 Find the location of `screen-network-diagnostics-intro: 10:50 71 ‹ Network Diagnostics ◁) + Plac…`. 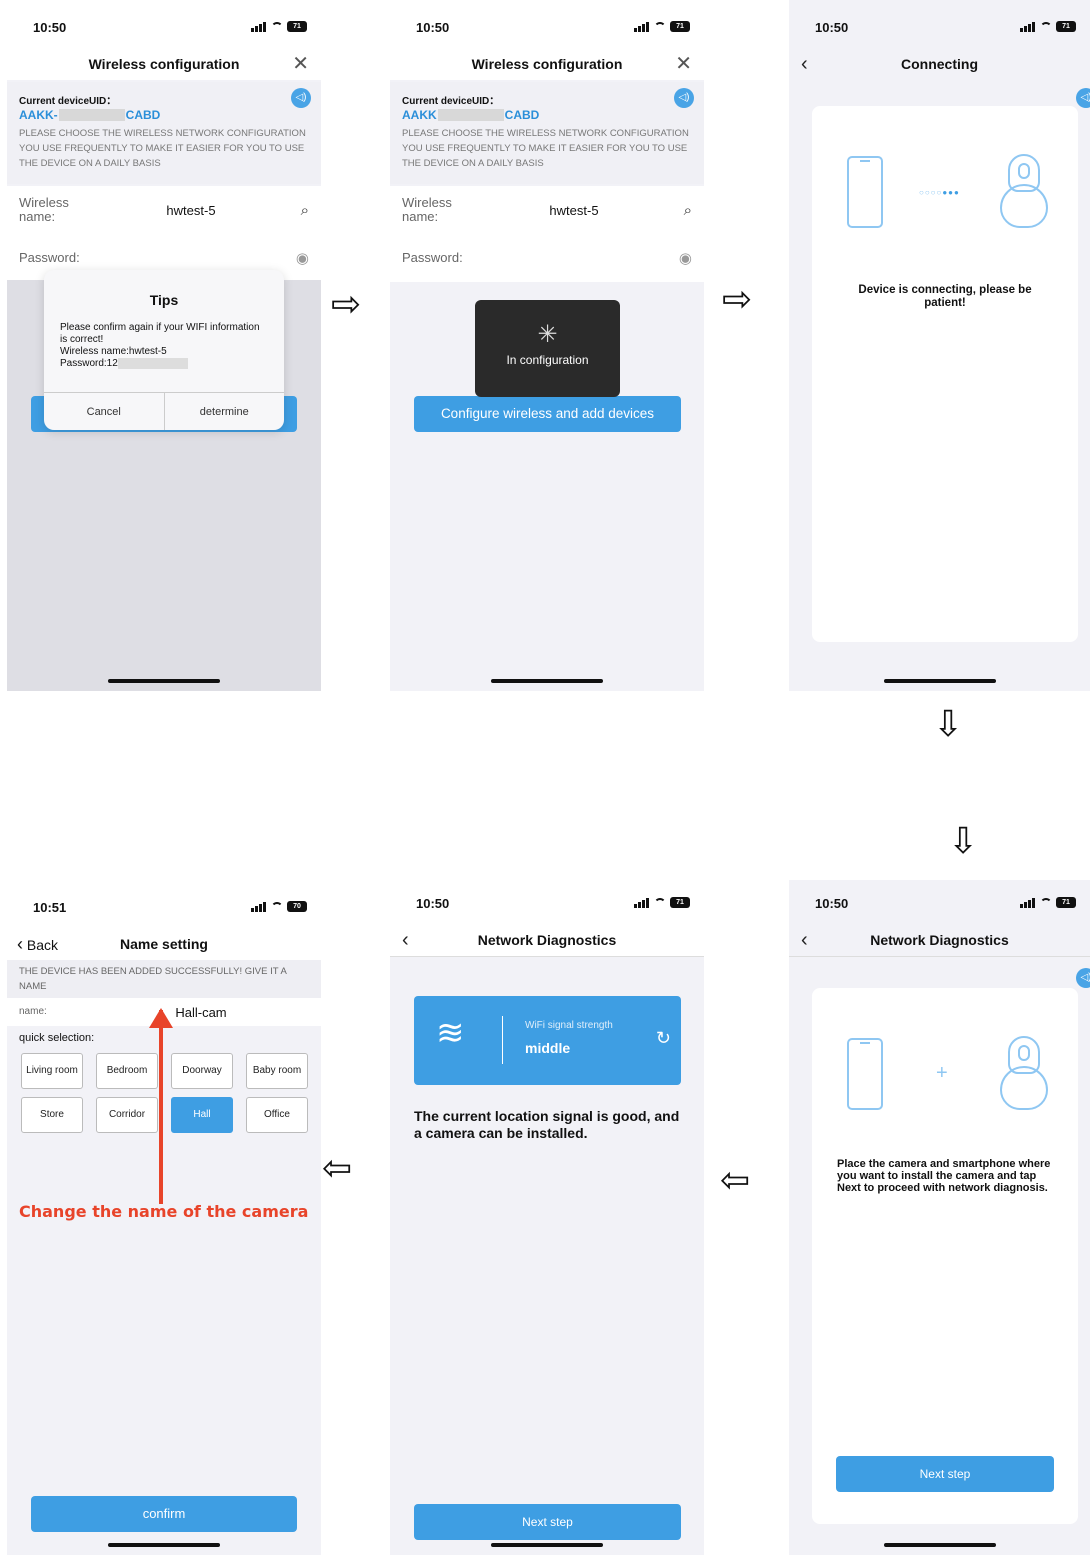

screen-network-diagnostics-intro: 10:50 71 ‹ Network Diagnostics ◁) + Plac… is located at coordinates (939, 1217).